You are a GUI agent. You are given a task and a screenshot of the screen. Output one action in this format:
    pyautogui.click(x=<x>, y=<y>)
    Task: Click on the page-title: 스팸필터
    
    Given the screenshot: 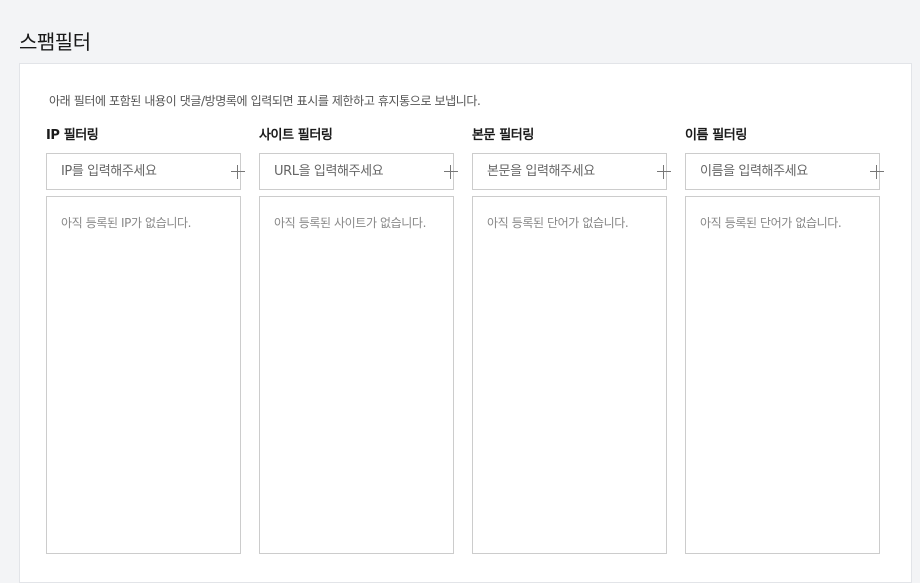 What is the action you would take?
    pyautogui.click(x=55, y=42)
    